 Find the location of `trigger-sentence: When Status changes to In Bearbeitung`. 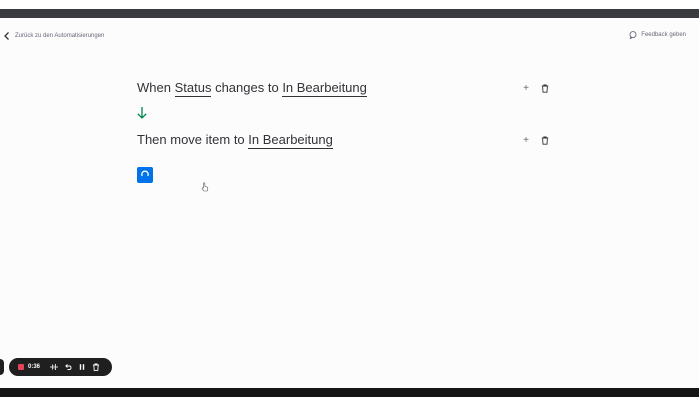

trigger-sentence: When Status changes to In Bearbeitung is located at coordinates (252, 88).